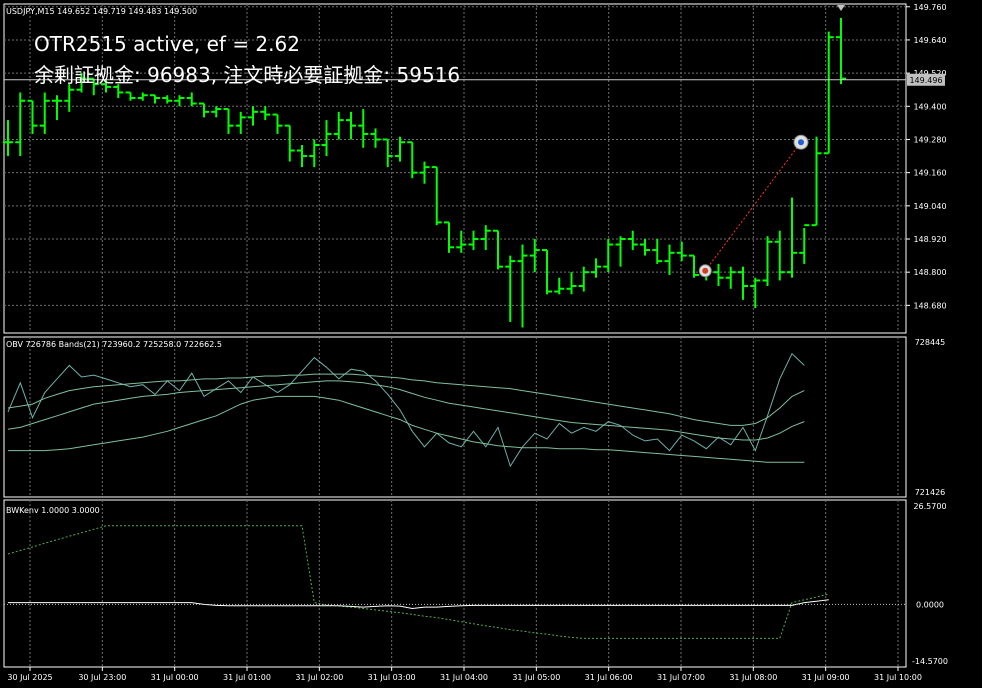  Describe the element at coordinates (247, 75) in the screenshot. I see `overlay-margin-line: 余剰証拠金: 96983, 注文時必要証拠金: 59516` at that location.